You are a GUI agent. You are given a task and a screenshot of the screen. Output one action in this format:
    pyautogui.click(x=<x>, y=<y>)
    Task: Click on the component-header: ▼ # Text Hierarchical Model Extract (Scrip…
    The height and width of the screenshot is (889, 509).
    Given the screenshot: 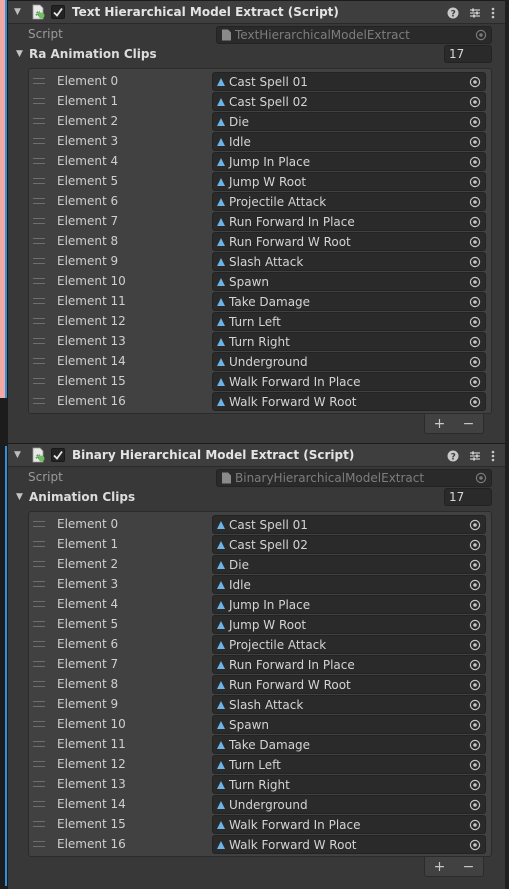 What is the action you would take?
    pyautogui.click(x=256, y=12)
    